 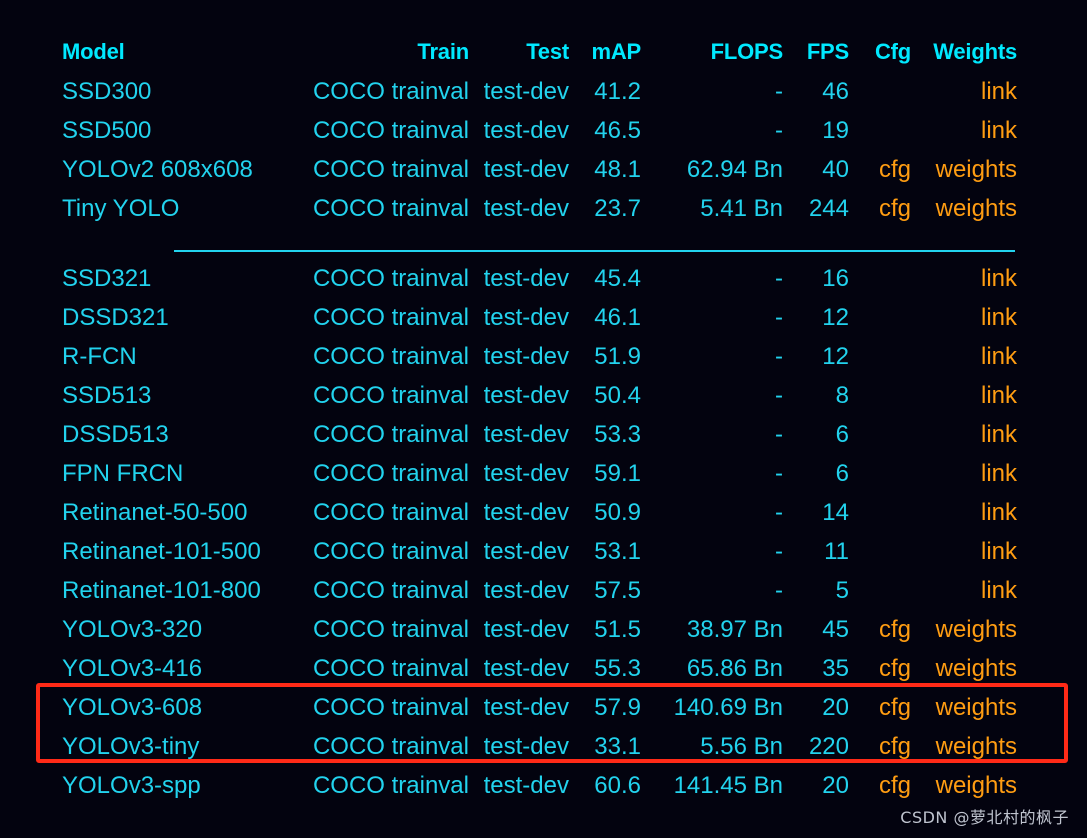 What do you see at coordinates (842, 434) in the screenshot?
I see `cell-fps: 6` at bounding box center [842, 434].